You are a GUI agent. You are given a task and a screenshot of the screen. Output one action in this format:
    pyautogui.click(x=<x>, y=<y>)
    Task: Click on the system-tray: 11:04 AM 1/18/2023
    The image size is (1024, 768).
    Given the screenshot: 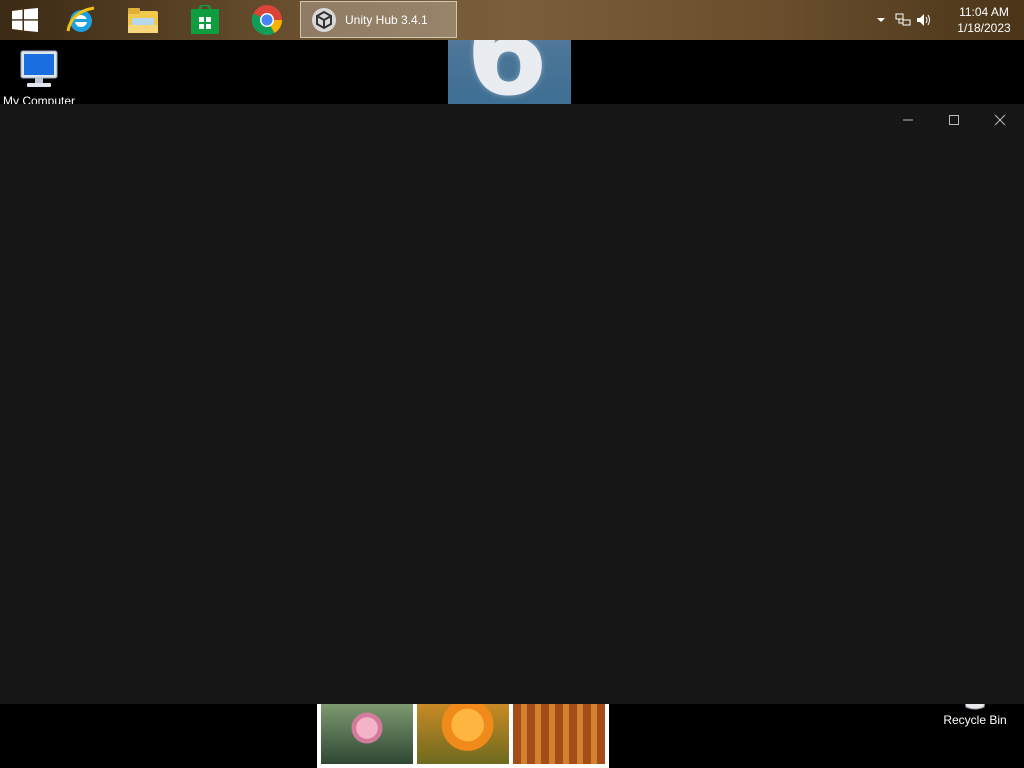 What is the action you would take?
    pyautogui.click(x=947, y=20)
    